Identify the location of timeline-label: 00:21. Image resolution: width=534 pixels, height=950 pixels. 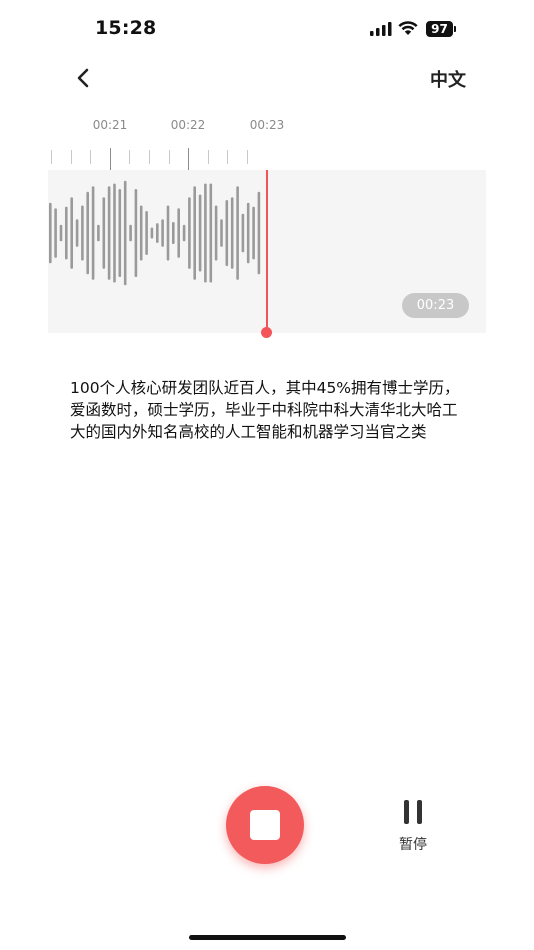
(110, 125).